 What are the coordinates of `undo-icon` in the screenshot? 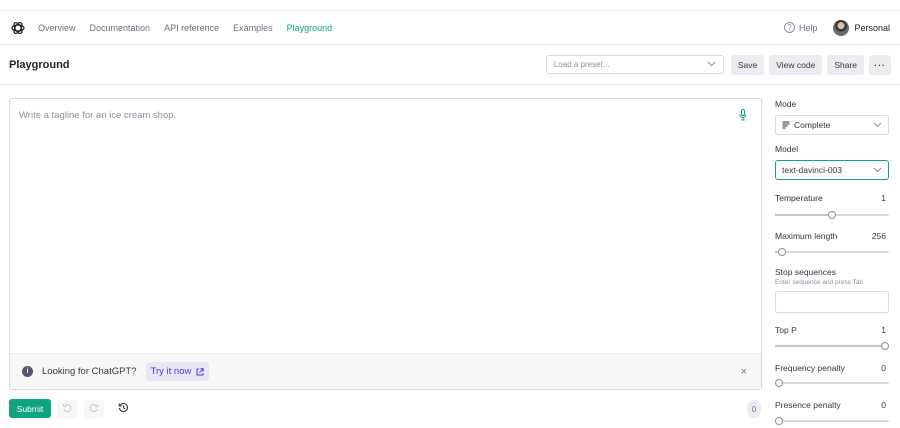 It's located at (67, 409).